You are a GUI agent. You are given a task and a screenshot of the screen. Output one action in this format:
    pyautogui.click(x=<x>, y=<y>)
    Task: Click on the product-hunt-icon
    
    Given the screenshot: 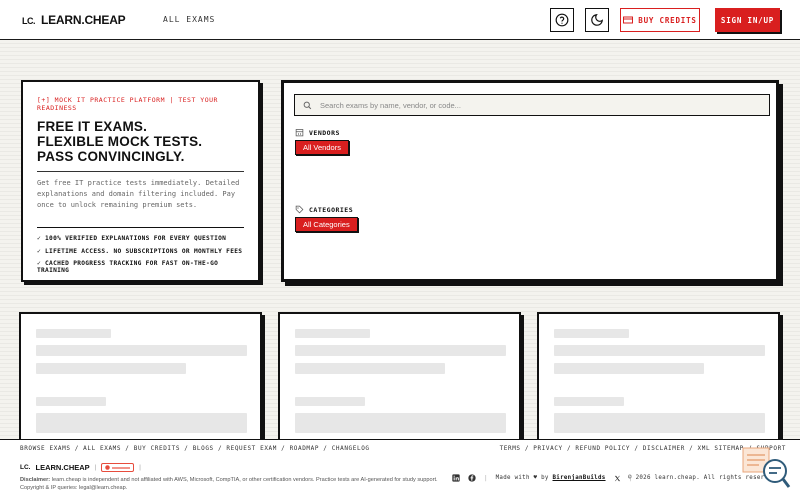 What is the action you would take?
    pyautogui.click(x=107, y=467)
    